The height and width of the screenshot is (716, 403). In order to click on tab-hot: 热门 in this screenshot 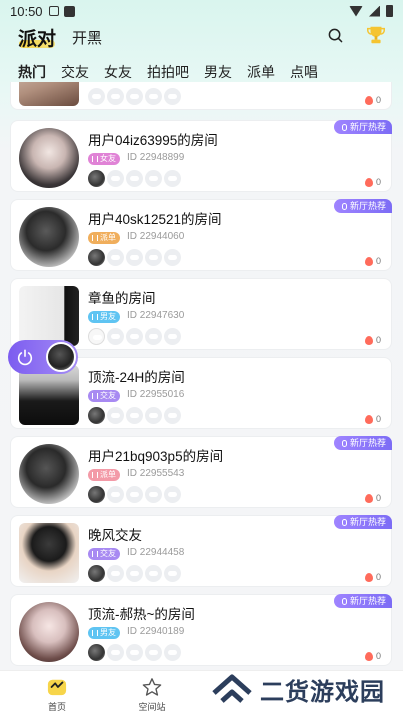, I will do `click(32, 72)`.